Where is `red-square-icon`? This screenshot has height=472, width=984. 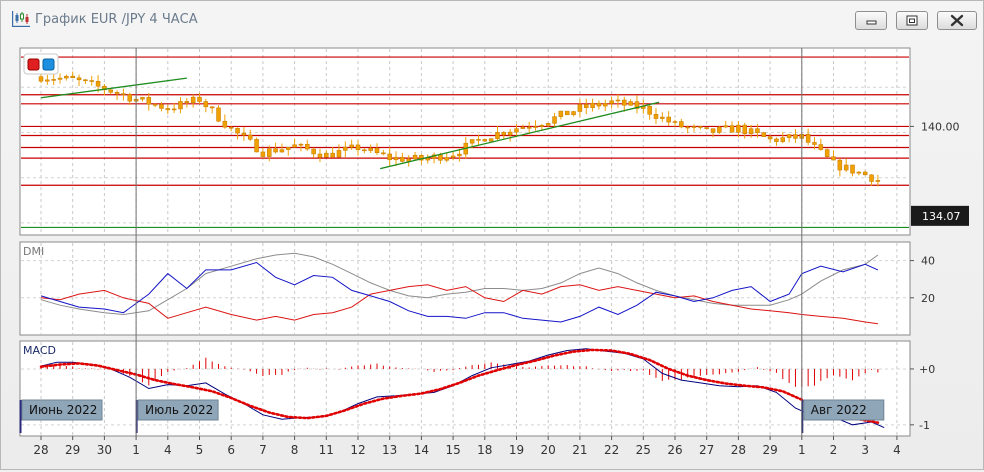 red-square-icon is located at coordinates (33, 64).